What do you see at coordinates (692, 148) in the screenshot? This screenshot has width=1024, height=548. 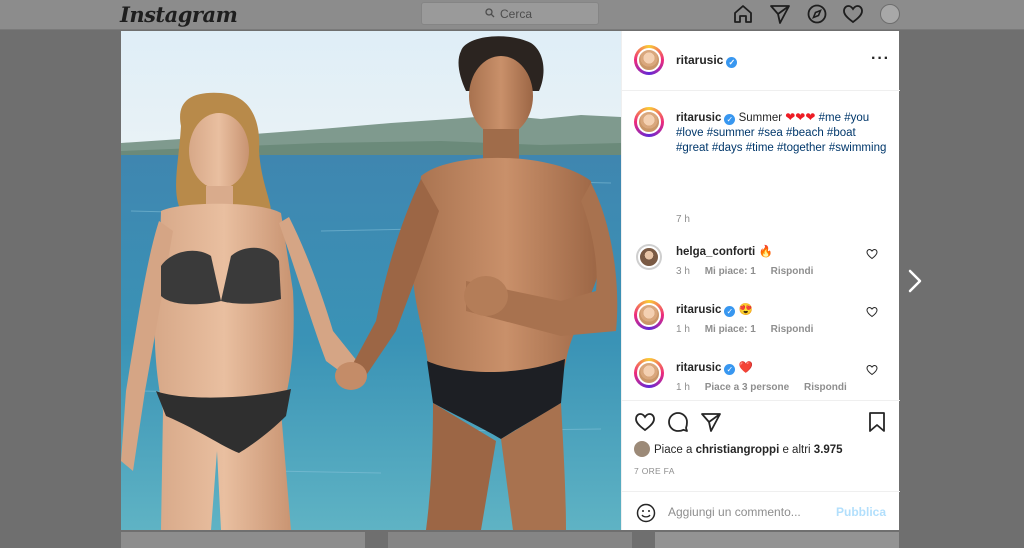 I see `hashtag: #great` at bounding box center [692, 148].